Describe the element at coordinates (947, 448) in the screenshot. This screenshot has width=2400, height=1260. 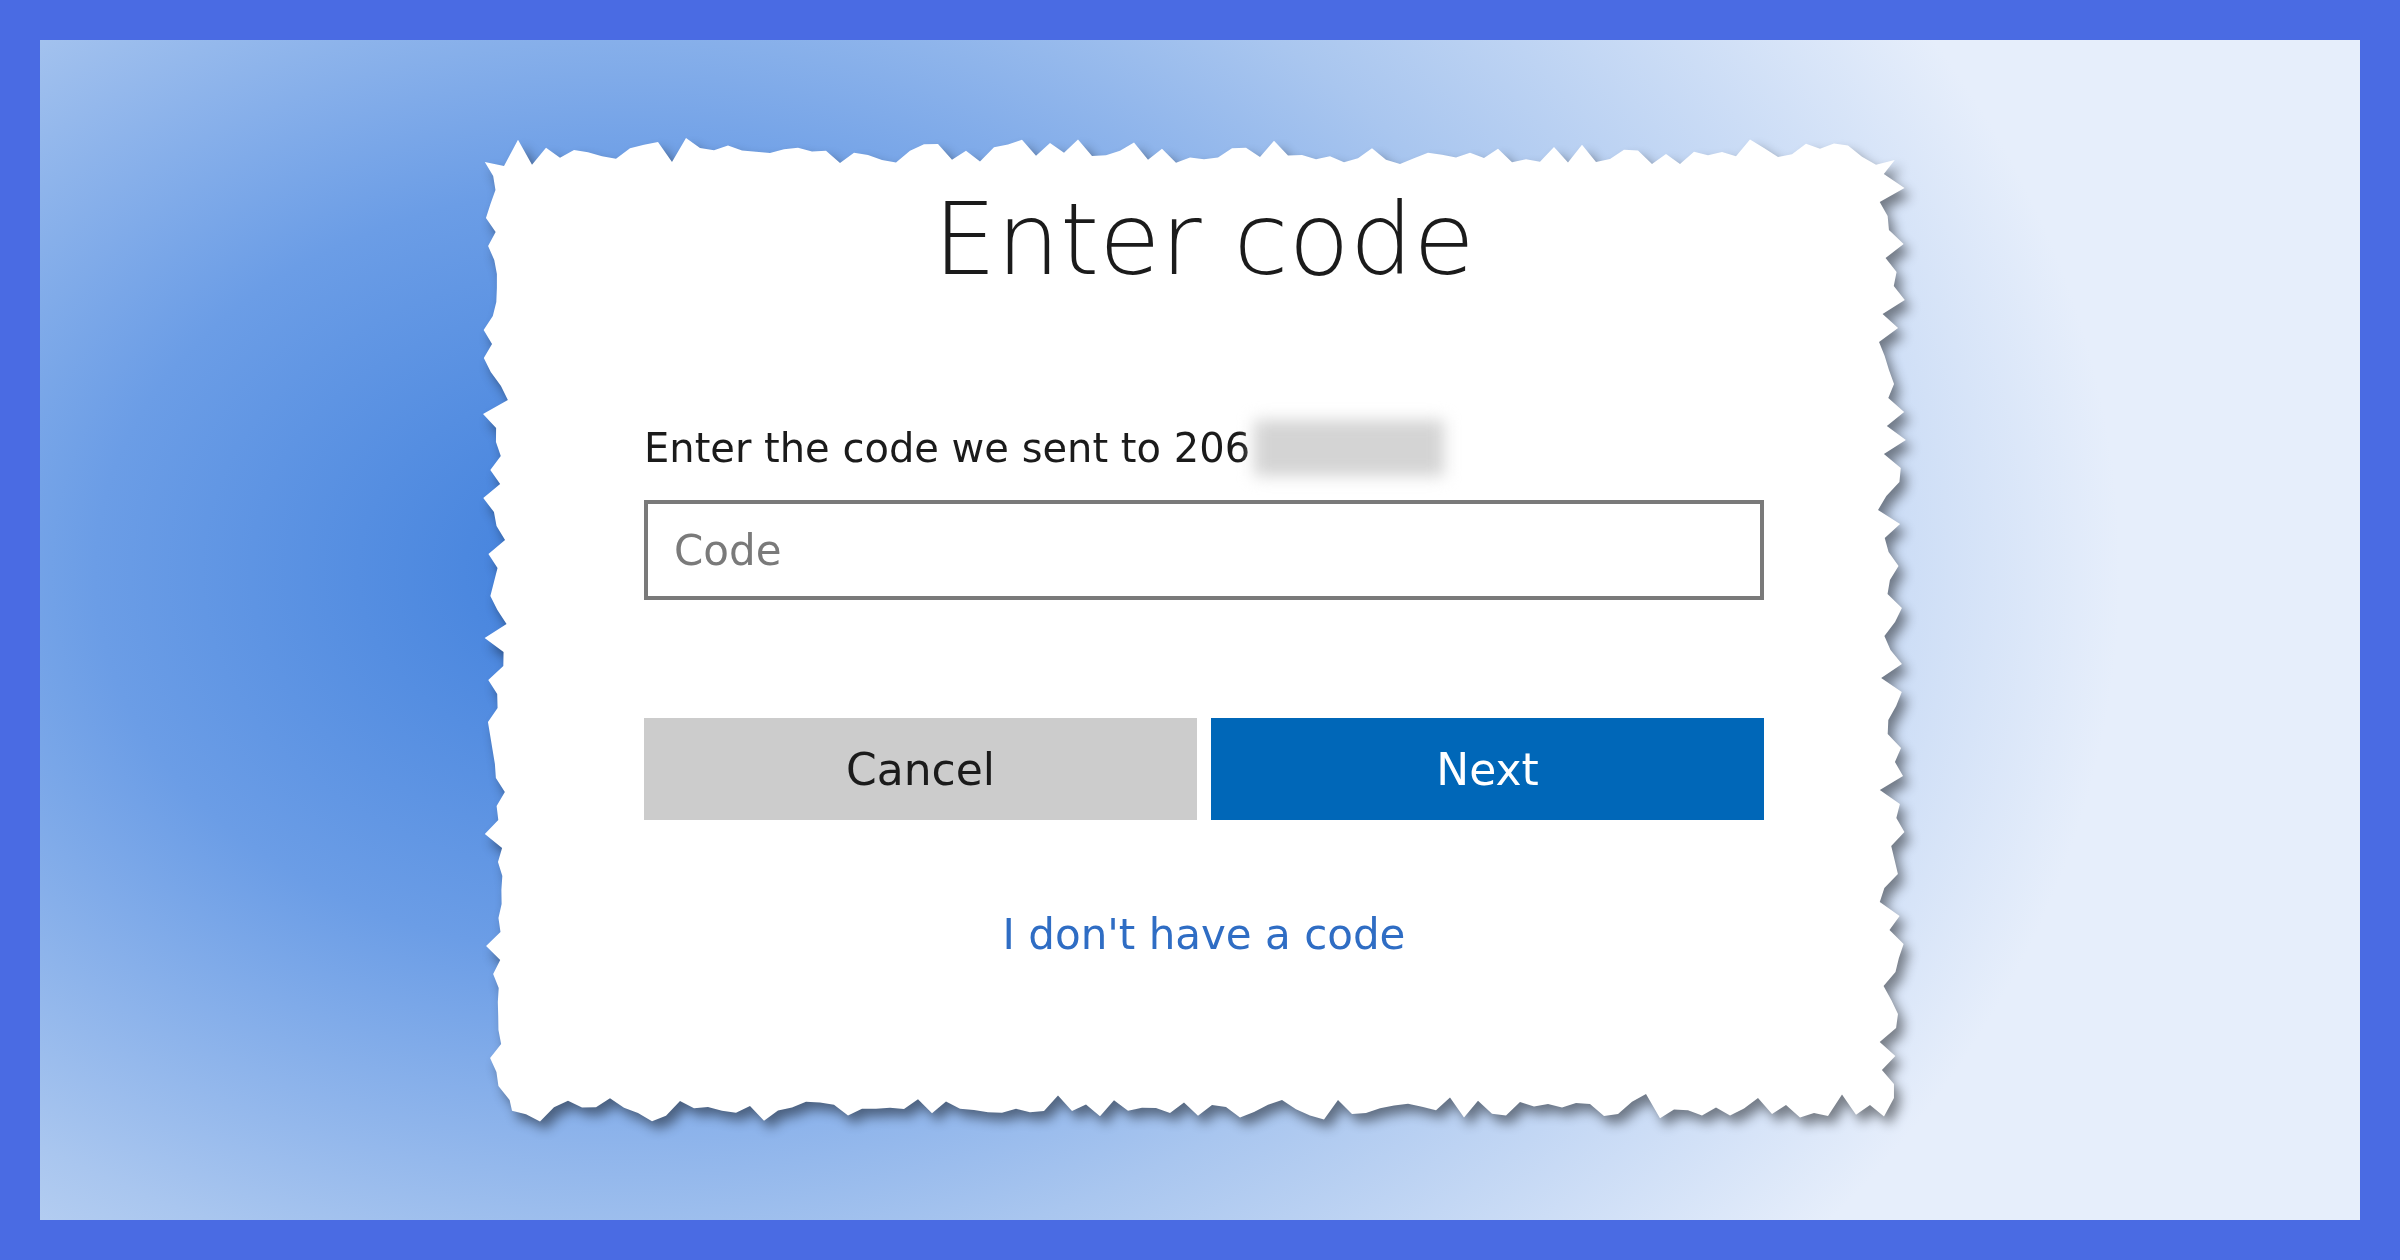
I see `instruction-text: Enter the code we sent to 206` at that location.